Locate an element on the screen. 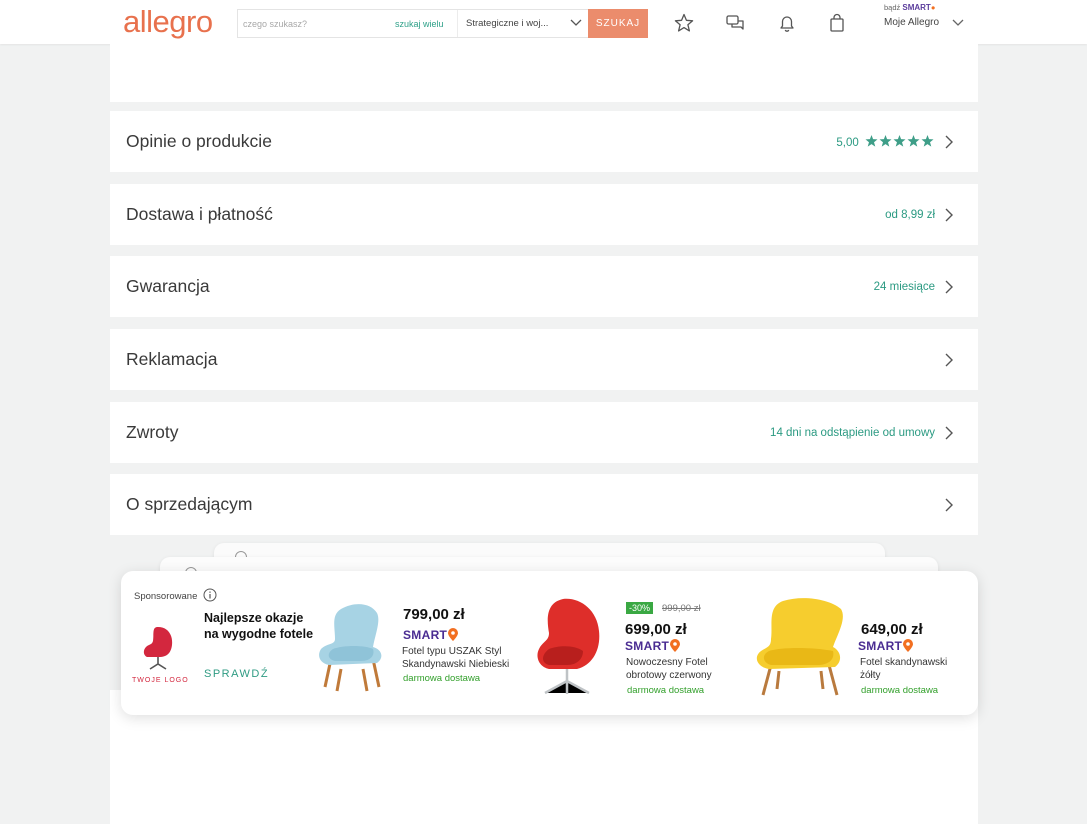 The image size is (1087, 824). old-price: 999,00 zł is located at coordinates (681, 608).